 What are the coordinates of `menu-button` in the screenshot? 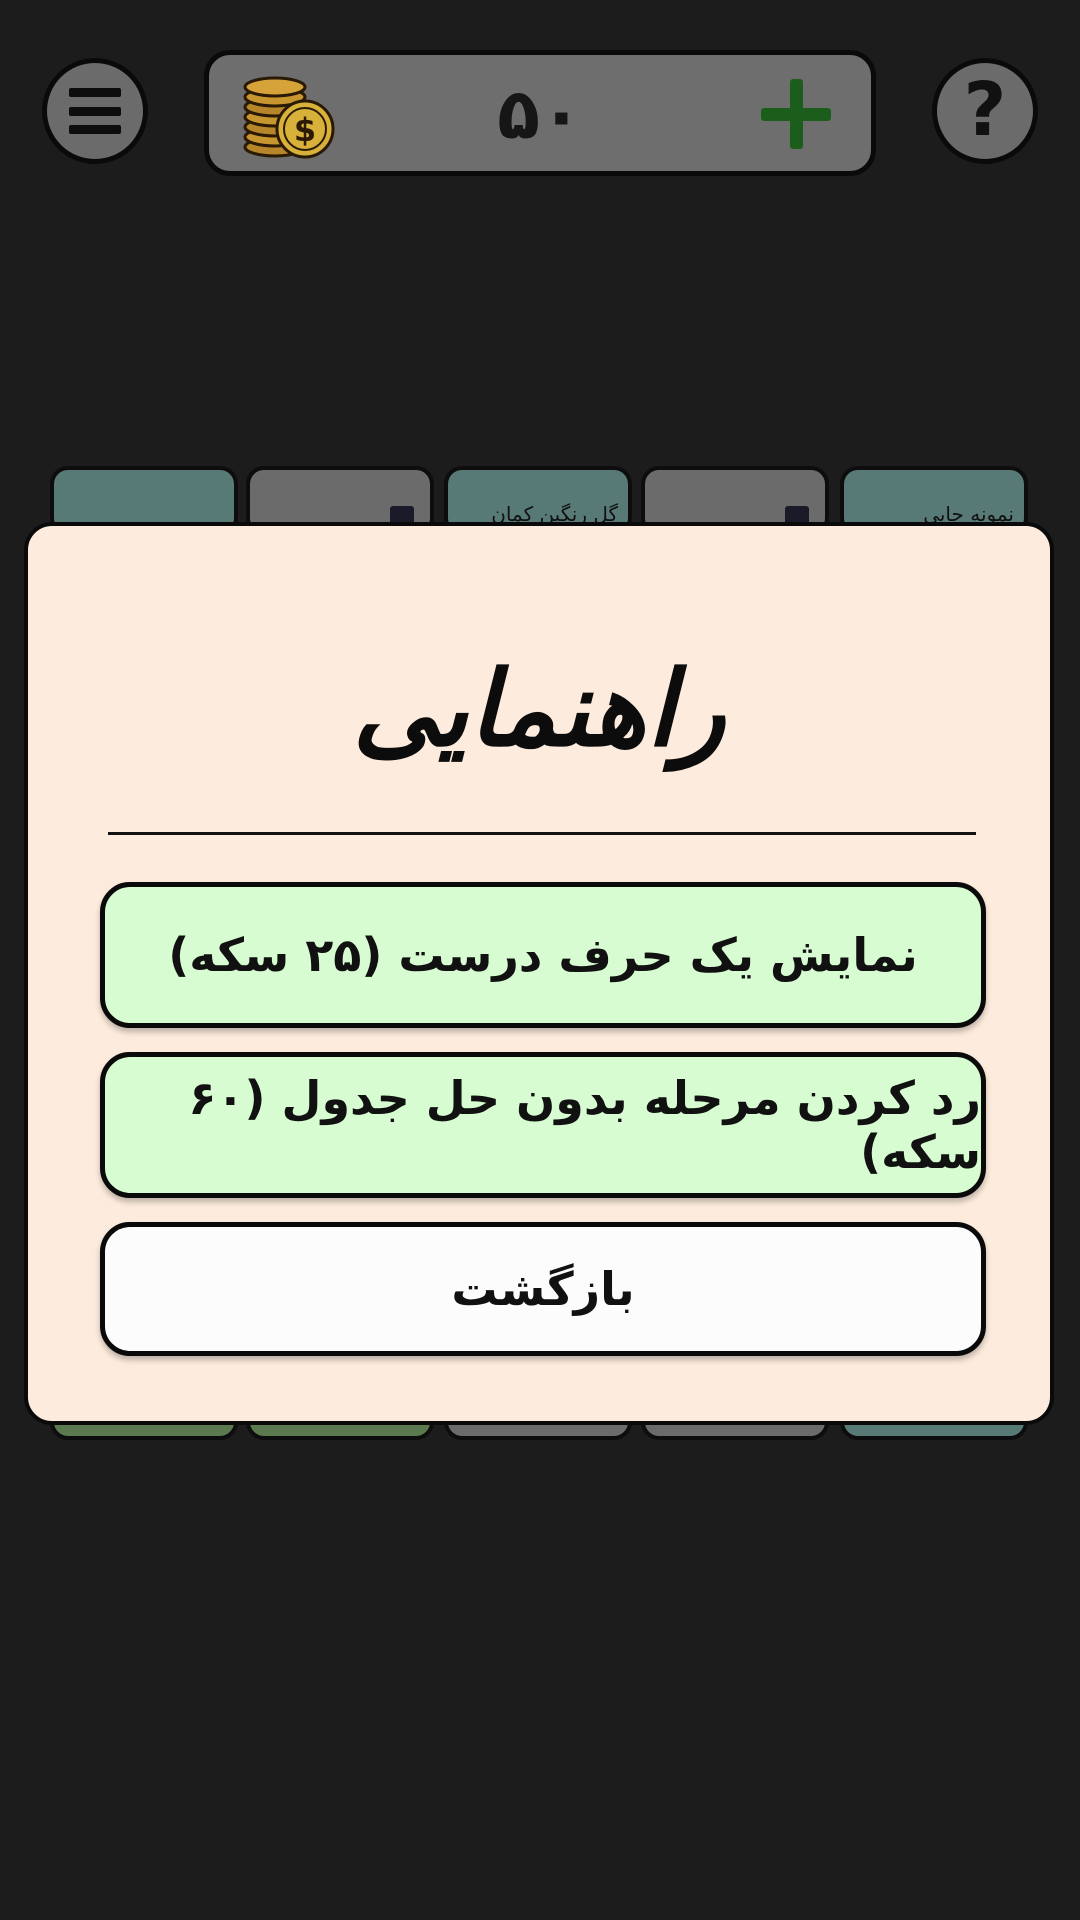 It's located at (95, 111).